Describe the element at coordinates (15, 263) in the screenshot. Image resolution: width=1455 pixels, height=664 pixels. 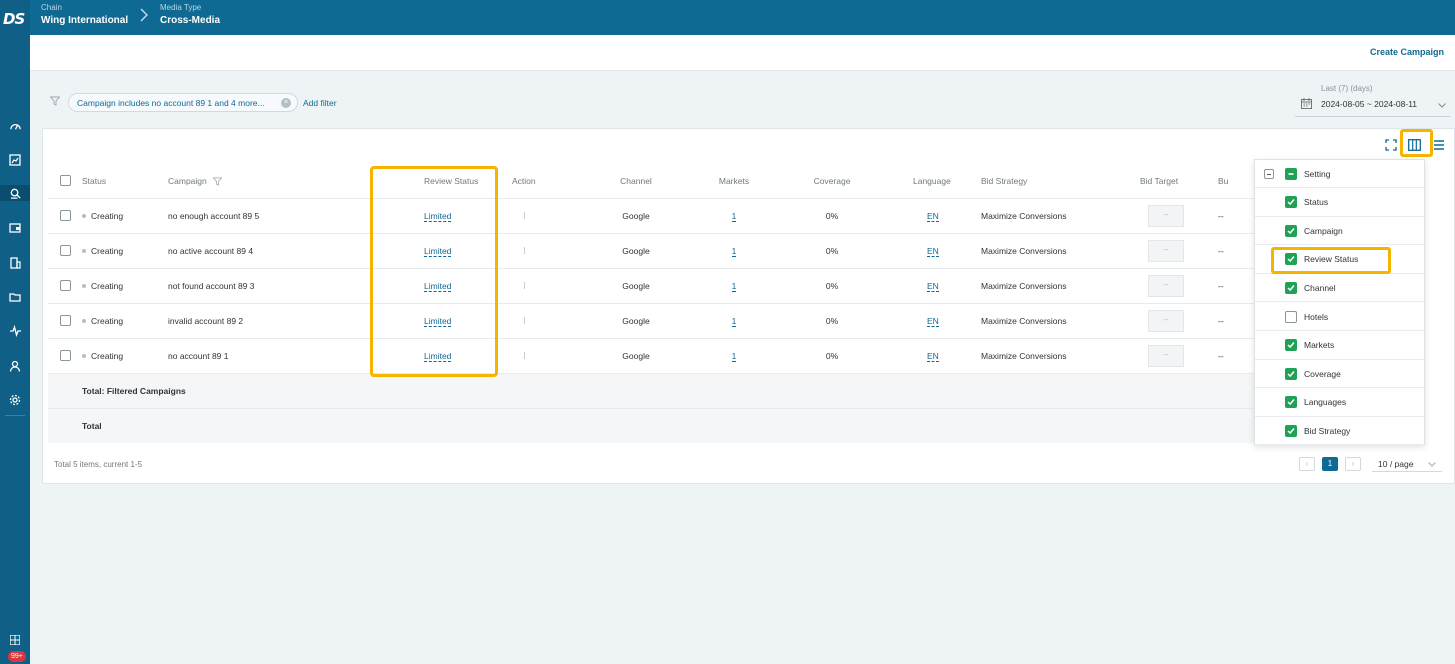
I see `building-icon` at that location.